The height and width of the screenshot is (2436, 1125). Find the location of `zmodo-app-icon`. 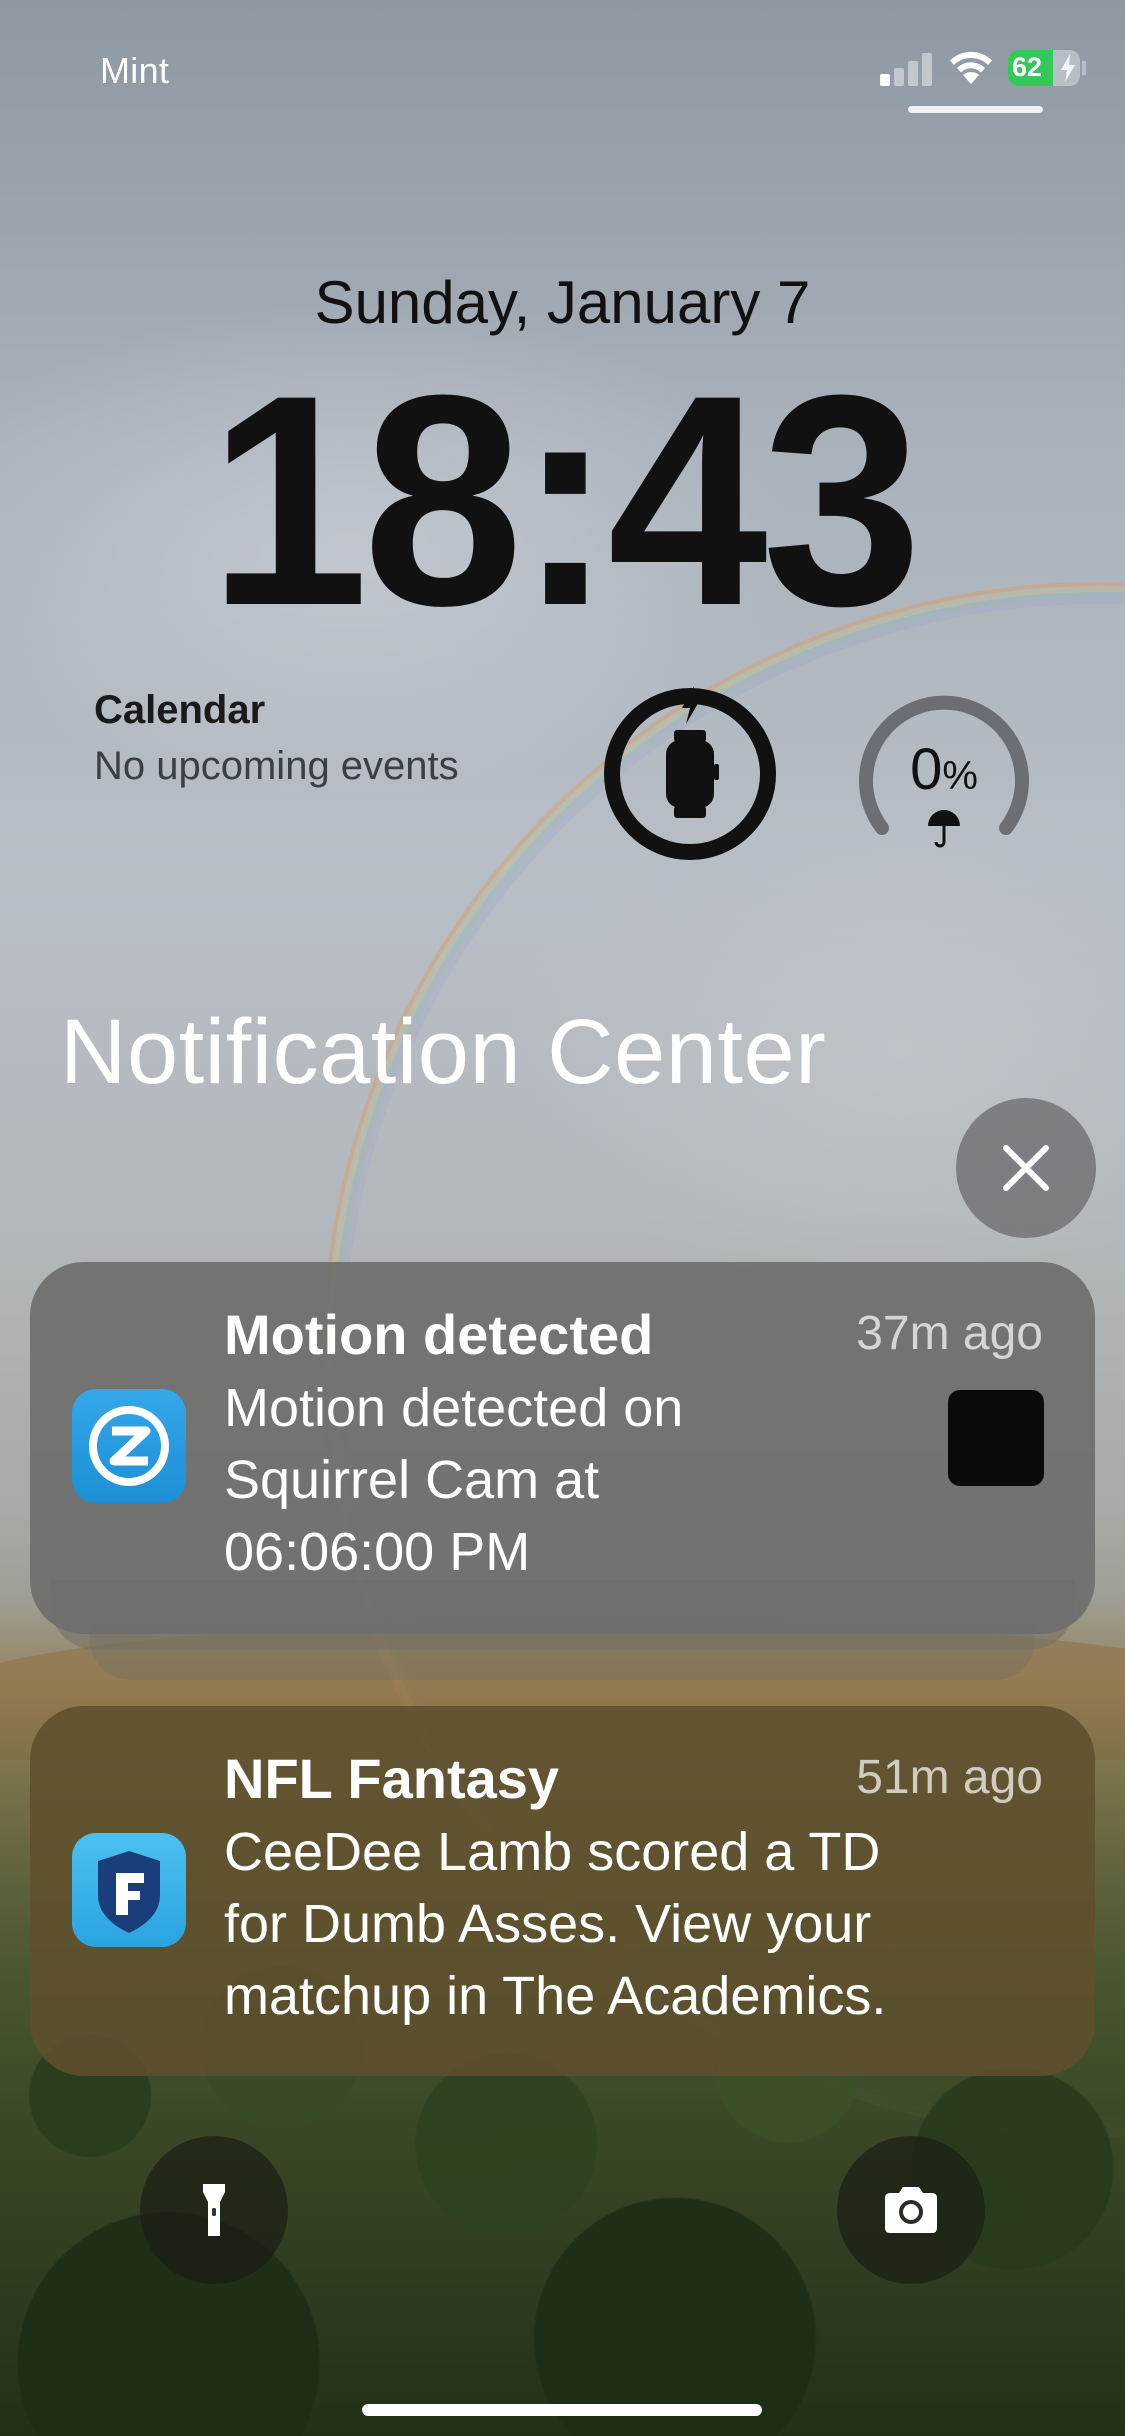

zmodo-app-icon is located at coordinates (129, 1446).